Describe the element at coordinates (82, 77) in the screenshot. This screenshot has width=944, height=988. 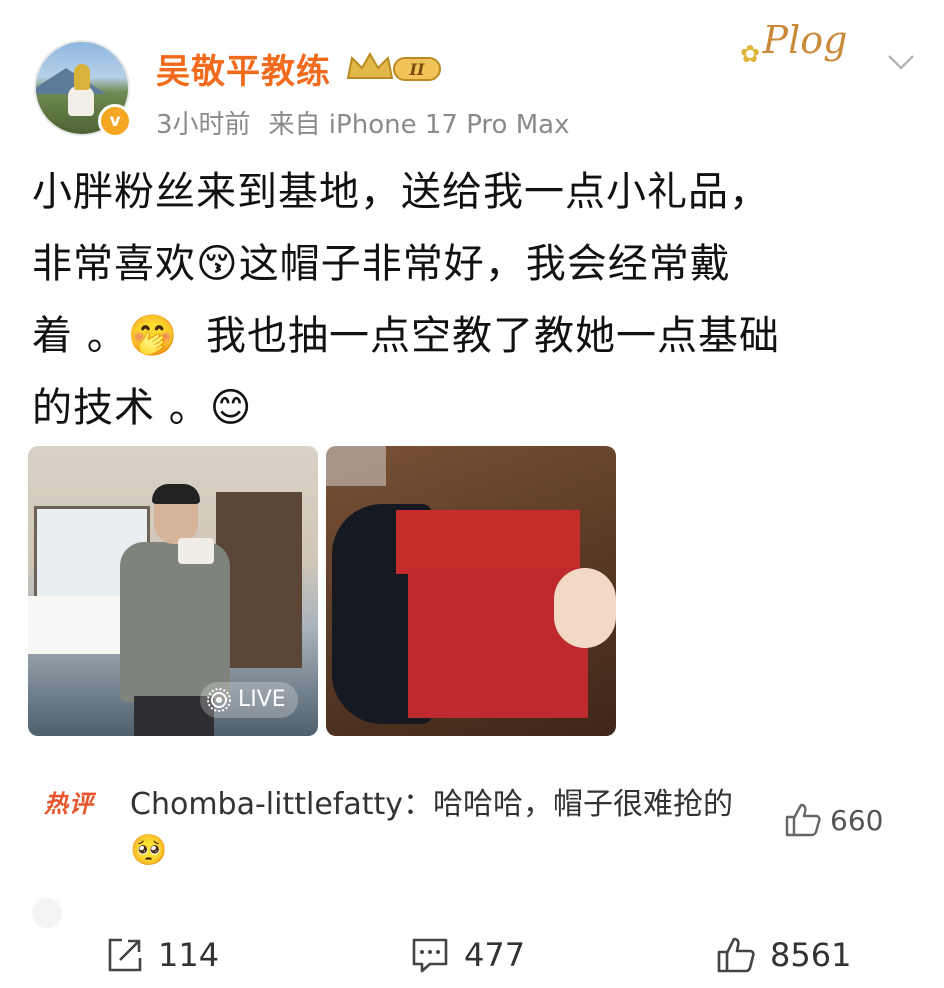
I see `avatar-rider` at that location.